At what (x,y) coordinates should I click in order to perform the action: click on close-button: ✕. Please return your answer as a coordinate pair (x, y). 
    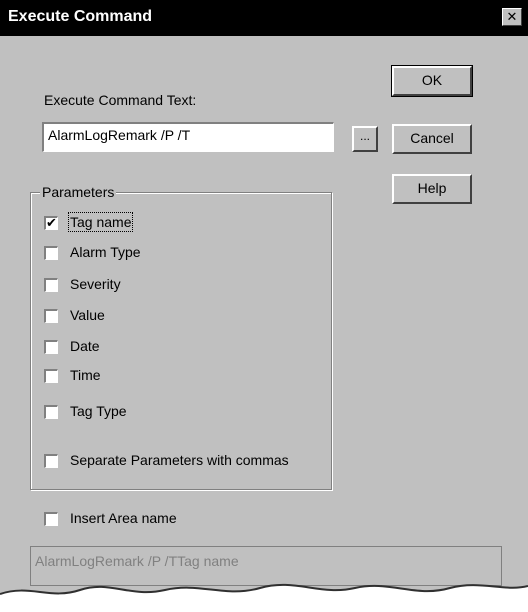
    Looking at the image, I should click on (512, 17).